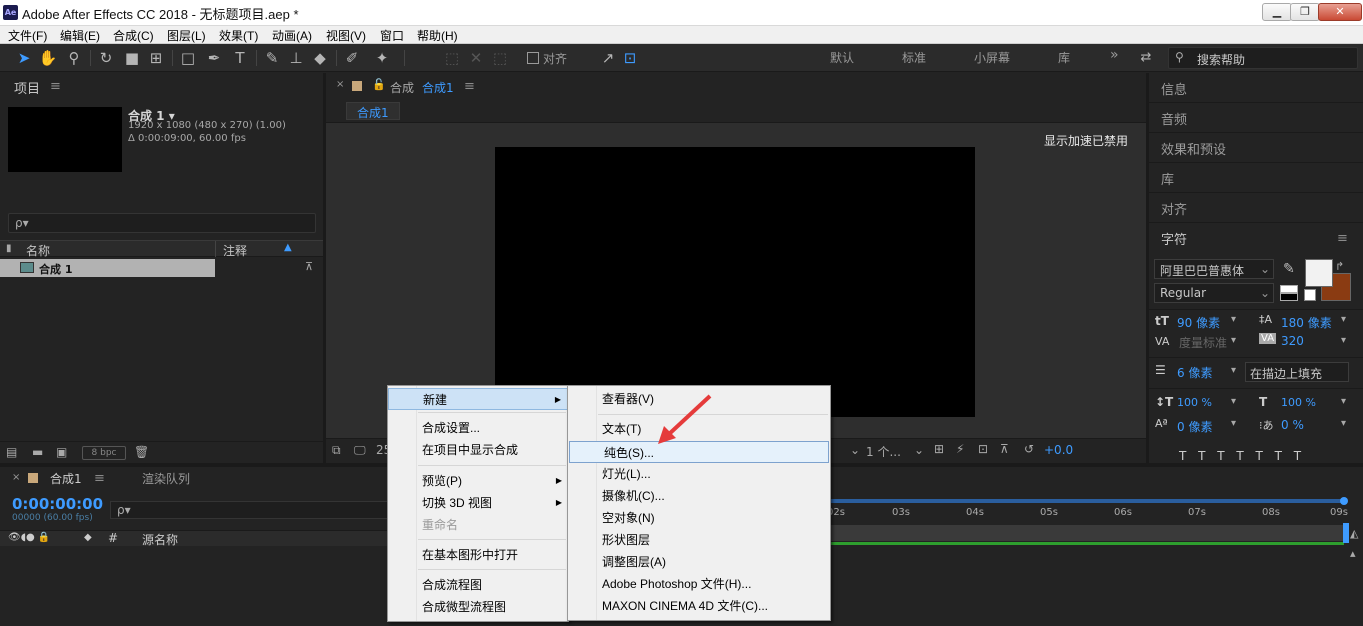 This screenshot has height=626, width=1363. What do you see at coordinates (272, 58) in the screenshot?
I see `brush-tool-icon: ✎` at bounding box center [272, 58].